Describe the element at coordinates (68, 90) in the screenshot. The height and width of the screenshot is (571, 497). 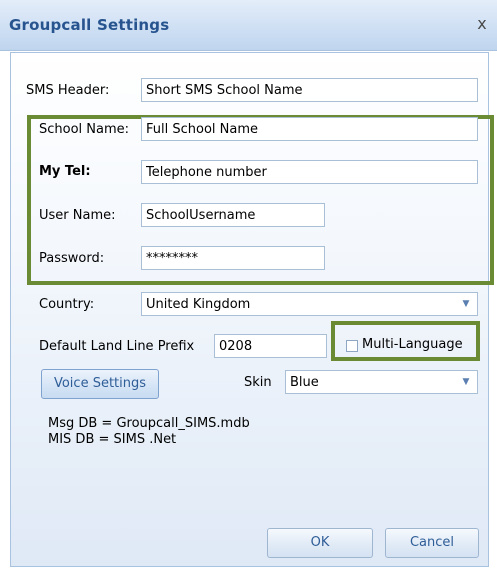
I see `sms-header-label: SMS Header:` at that location.